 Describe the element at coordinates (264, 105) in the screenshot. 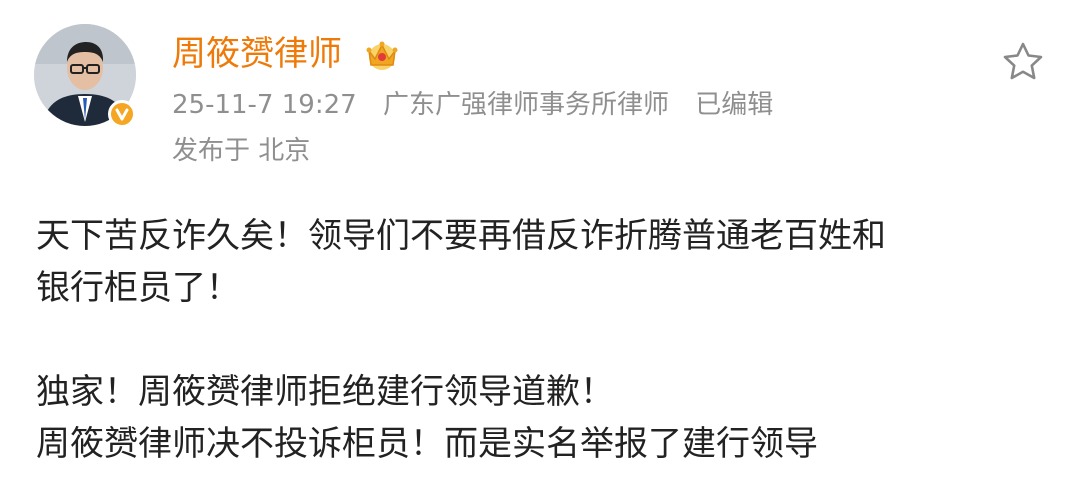

I see `post-timestamp: 25-11-7 19:27` at that location.